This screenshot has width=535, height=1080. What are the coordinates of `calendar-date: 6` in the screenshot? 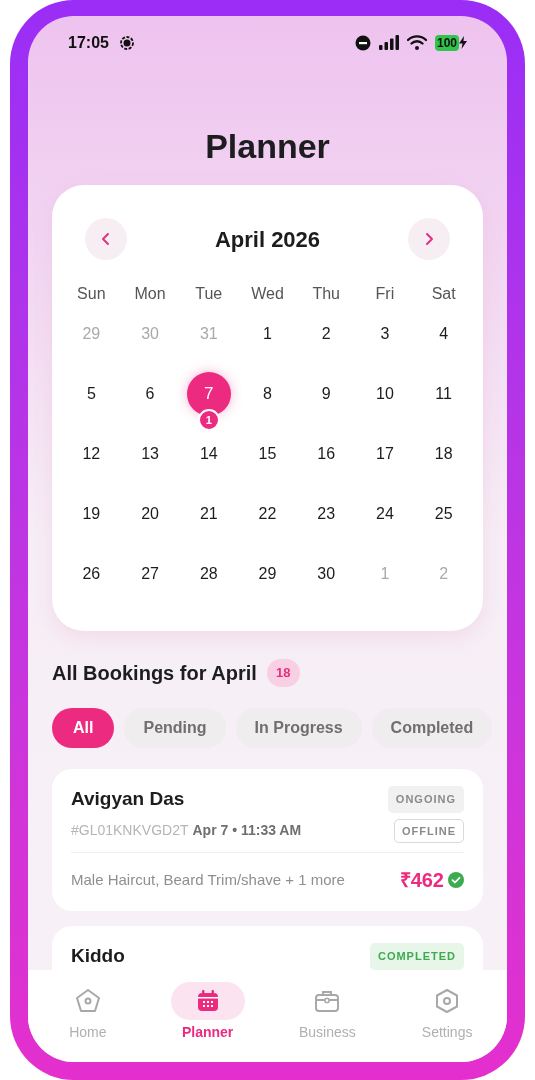 It's located at (150, 394).